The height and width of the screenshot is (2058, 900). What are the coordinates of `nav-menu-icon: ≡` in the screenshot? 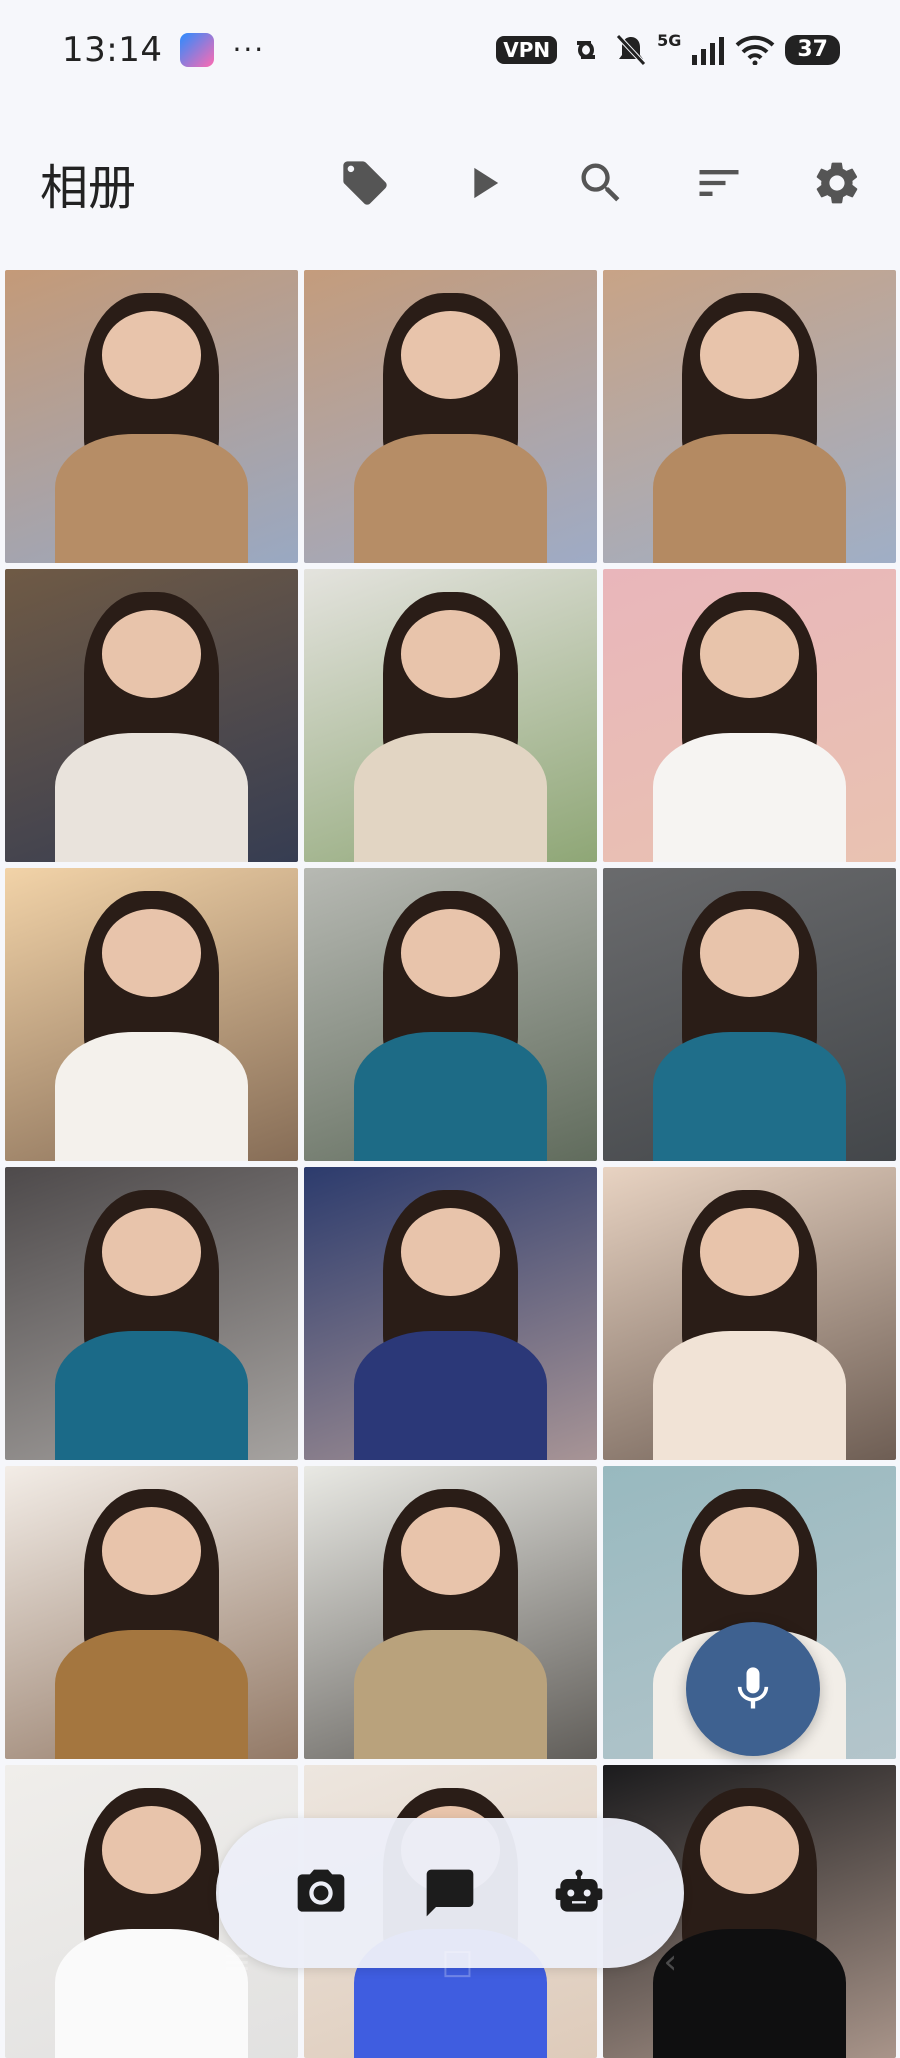 It's located at (237, 1962).